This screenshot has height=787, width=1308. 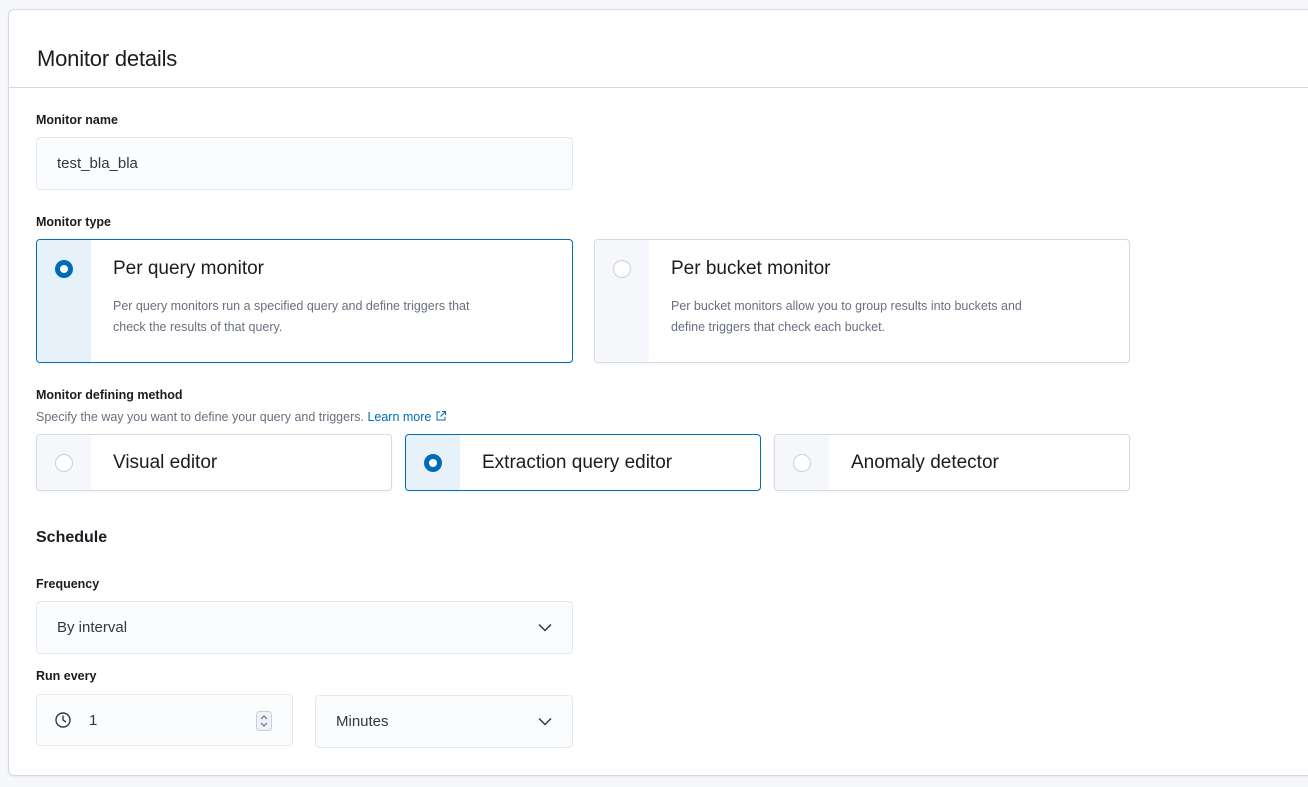 I want to click on defining-method-label: Monitor defining method, so click(x=109, y=395).